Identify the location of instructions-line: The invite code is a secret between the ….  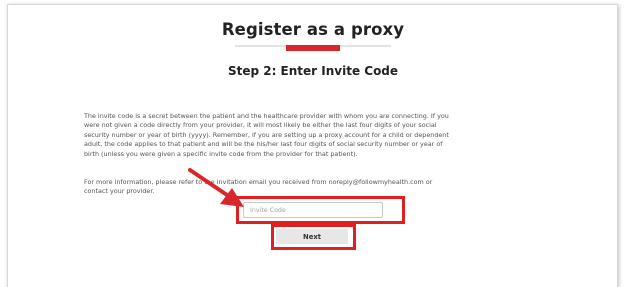
(266, 116).